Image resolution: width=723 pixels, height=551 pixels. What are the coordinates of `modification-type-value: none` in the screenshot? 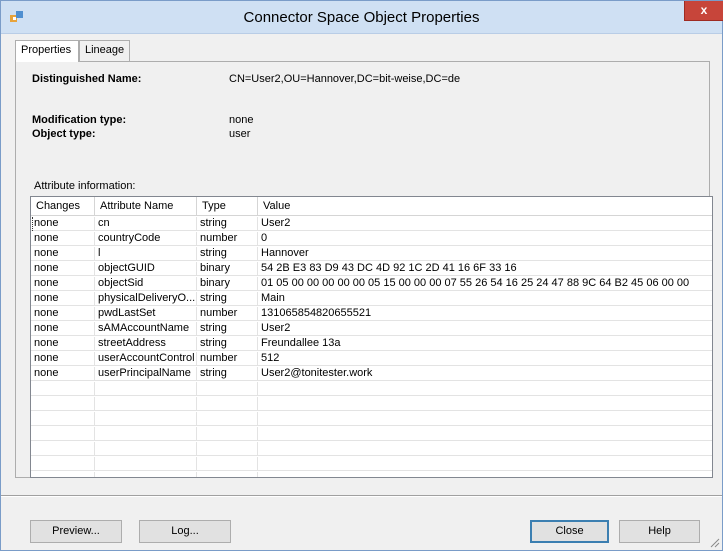 It's located at (241, 120).